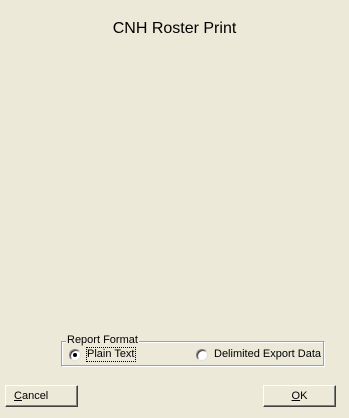  What do you see at coordinates (267, 354) in the screenshot?
I see `delimited-export-label: Delimited Export Data` at bounding box center [267, 354].